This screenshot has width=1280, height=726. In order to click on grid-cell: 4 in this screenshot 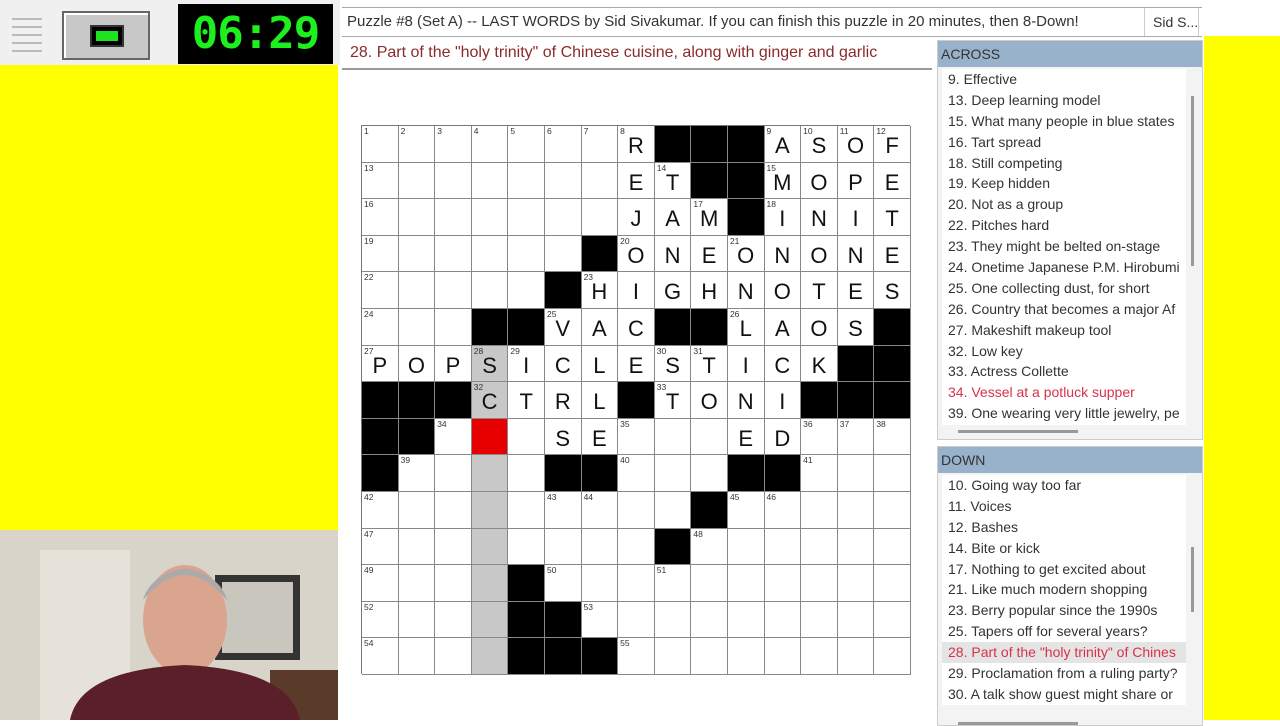, I will do `click(490, 144)`.